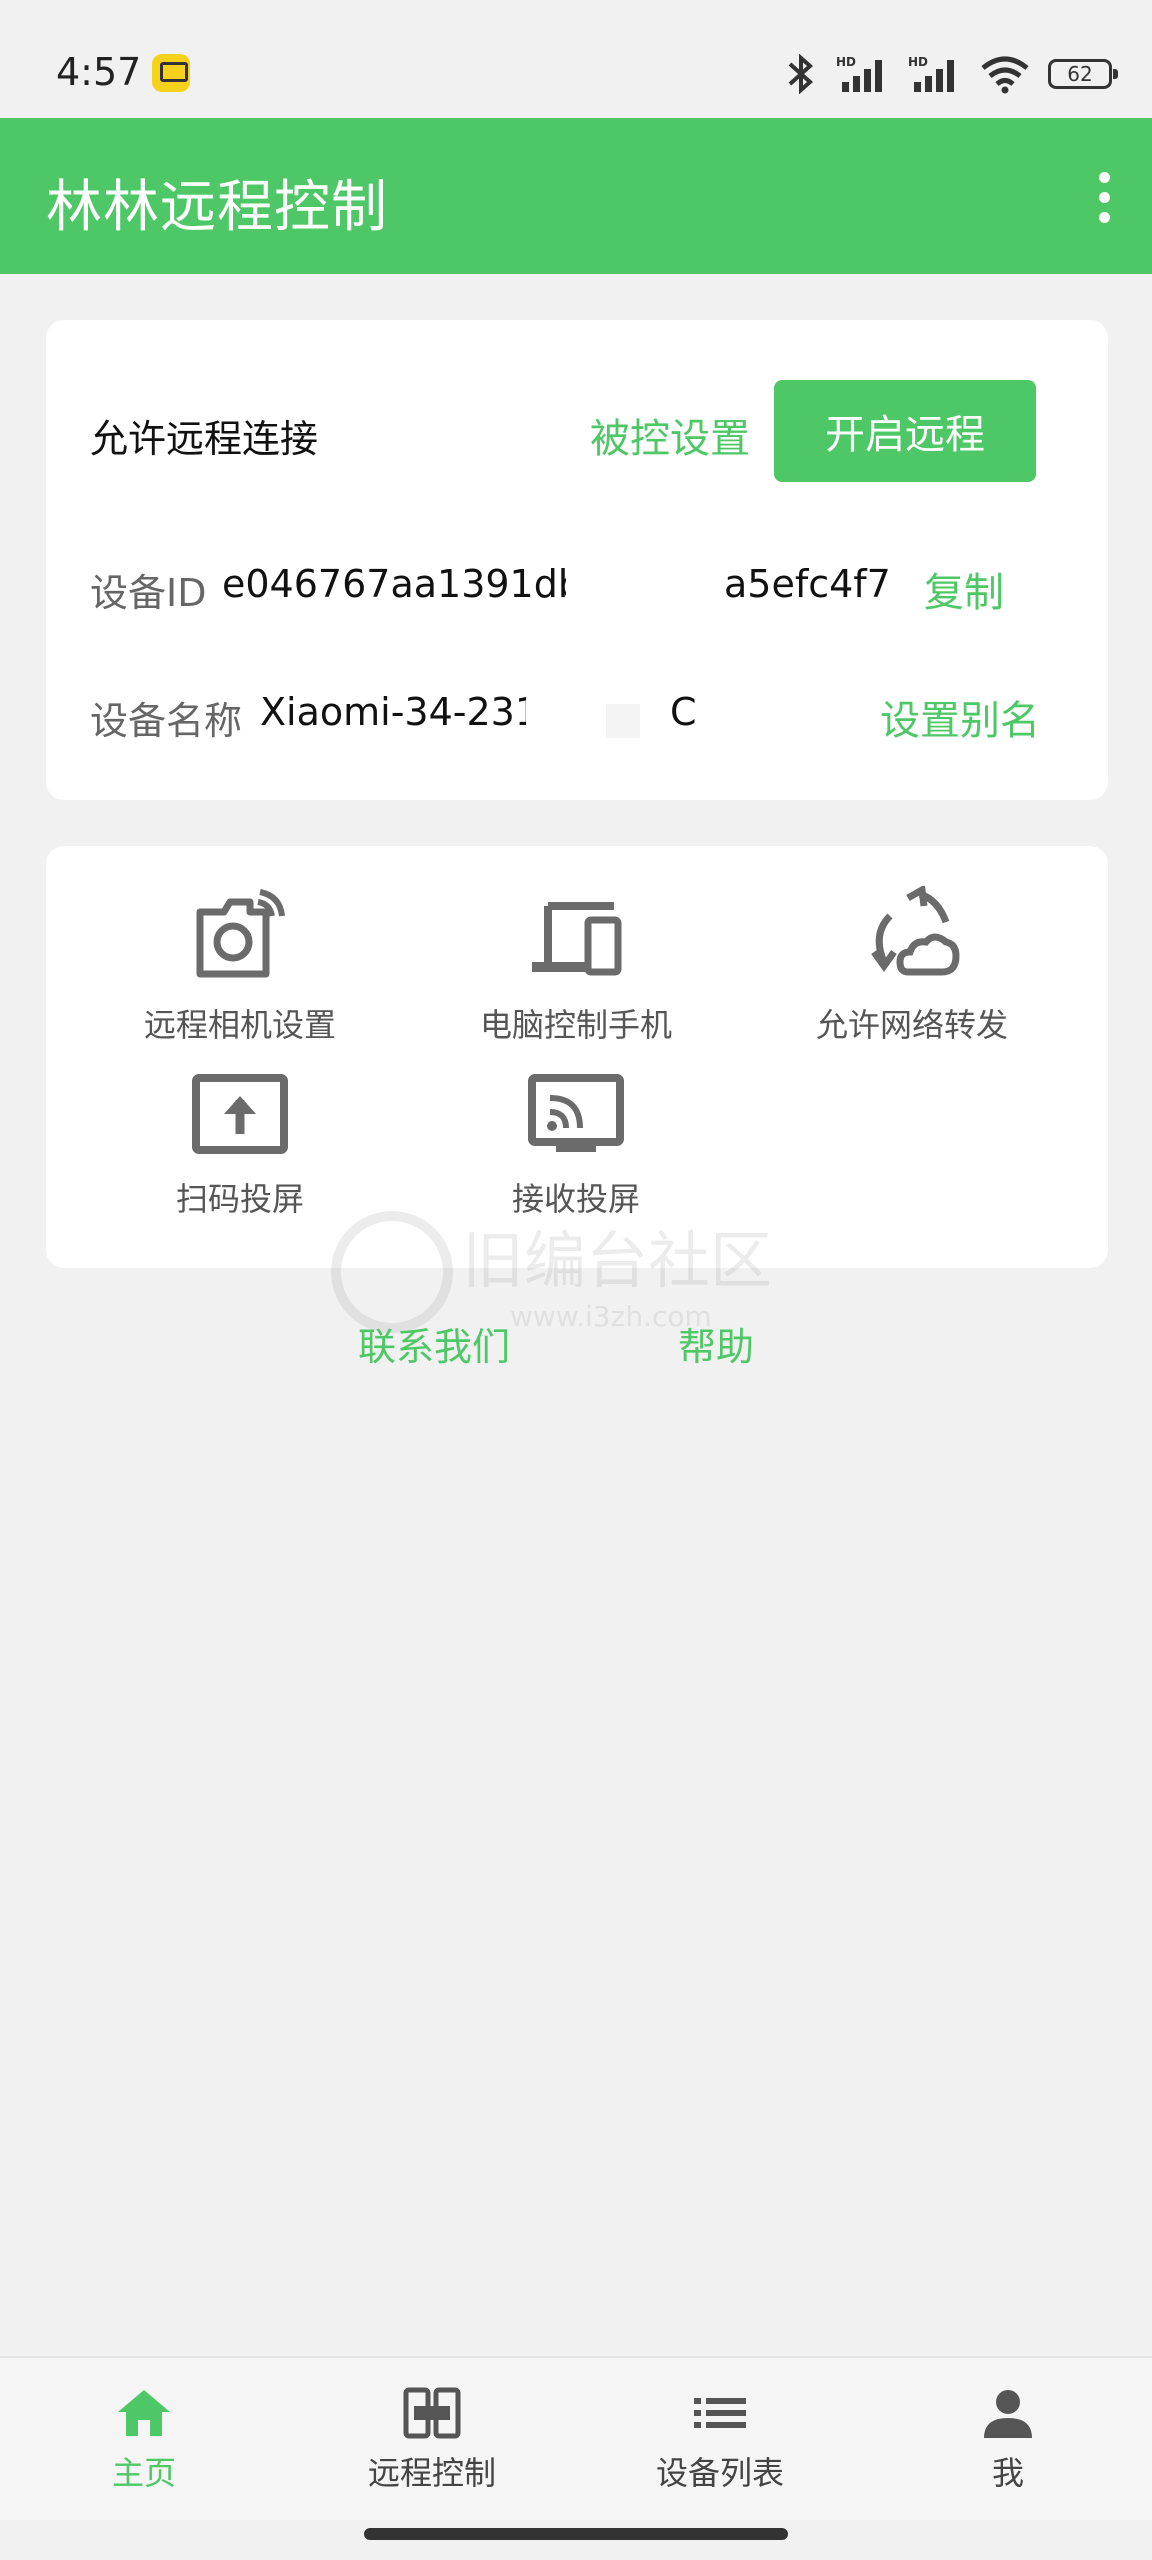 The height and width of the screenshot is (2560, 1152). What do you see at coordinates (576, 2534) in the screenshot?
I see `home-indicator` at bounding box center [576, 2534].